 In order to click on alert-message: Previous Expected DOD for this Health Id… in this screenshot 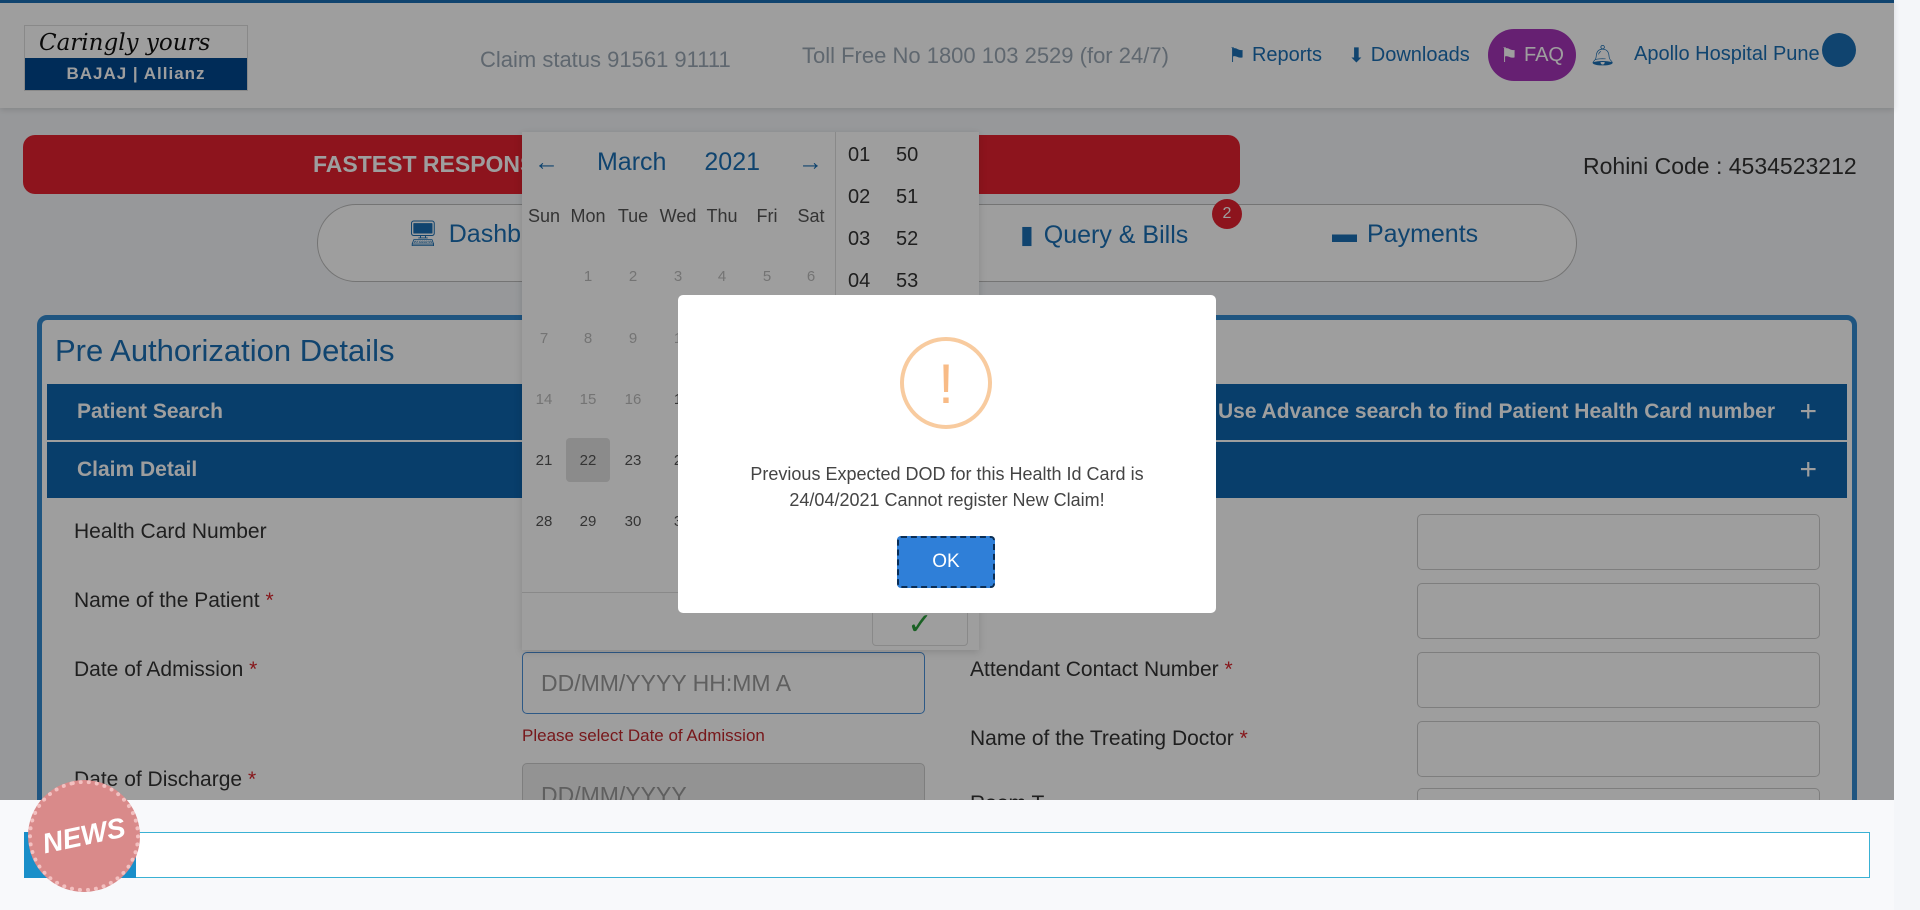, I will do `click(947, 487)`.